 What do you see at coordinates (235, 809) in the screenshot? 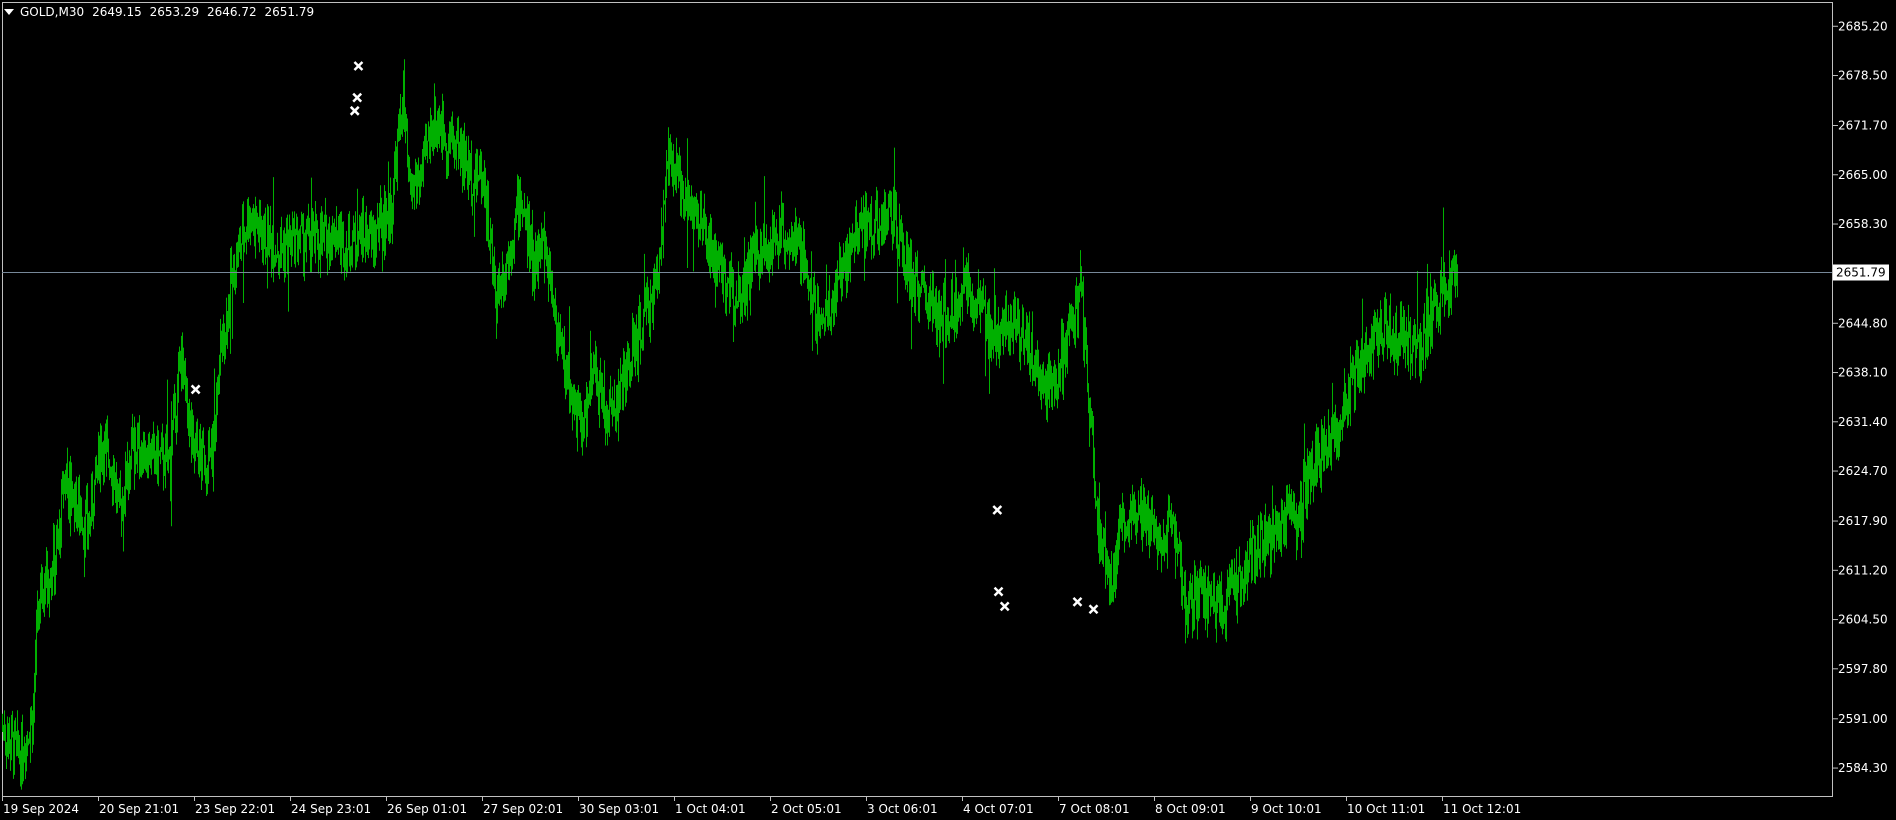
I see `x-tick-label: 23 Sep 22:01` at bounding box center [235, 809].